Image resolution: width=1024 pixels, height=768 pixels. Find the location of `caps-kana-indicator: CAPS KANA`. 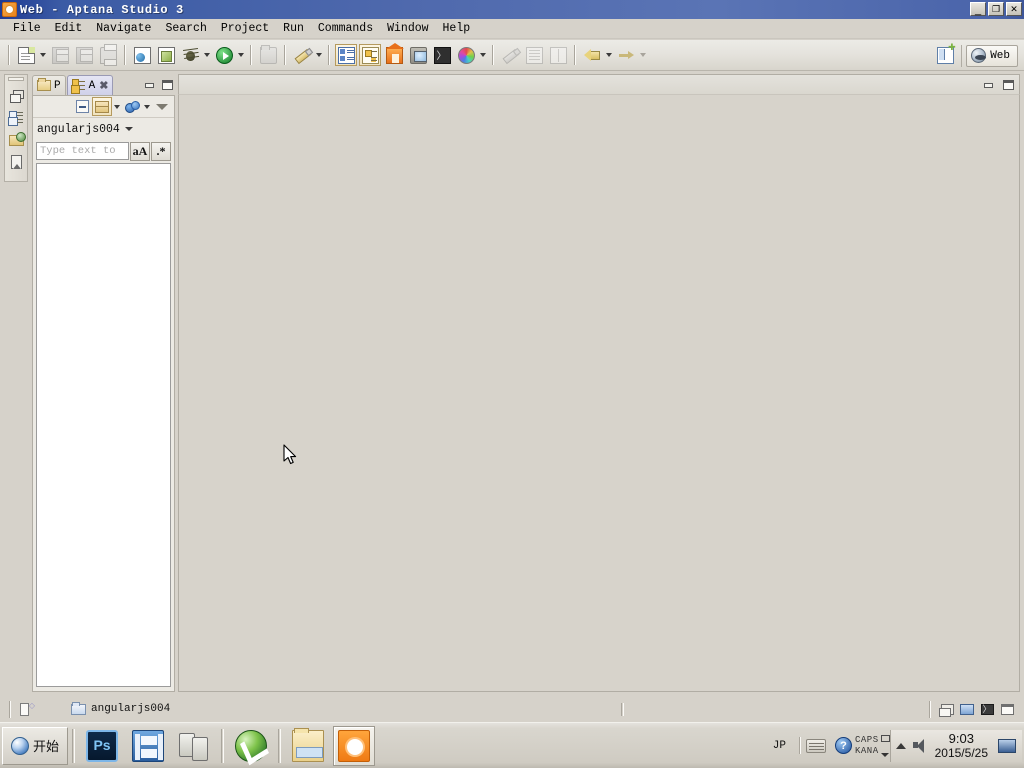

caps-kana-indicator: CAPS KANA is located at coordinates (867, 746).